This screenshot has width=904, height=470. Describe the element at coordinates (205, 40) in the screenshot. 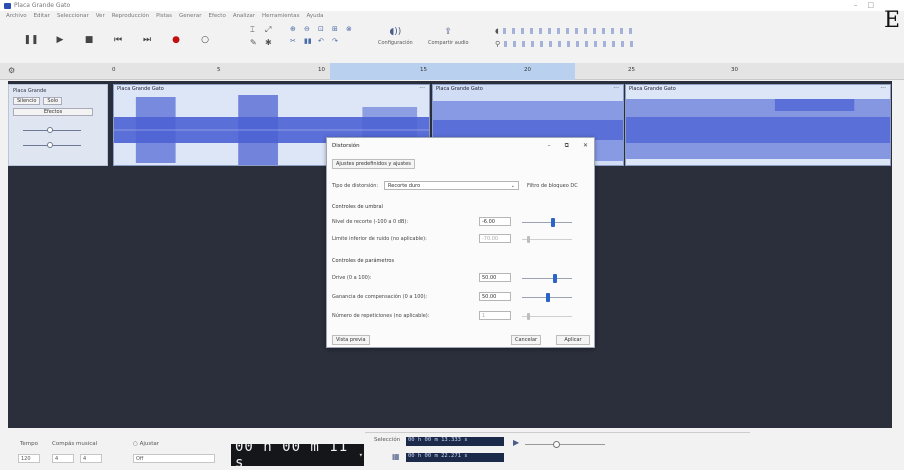

I see `loop-button: ○` at that location.